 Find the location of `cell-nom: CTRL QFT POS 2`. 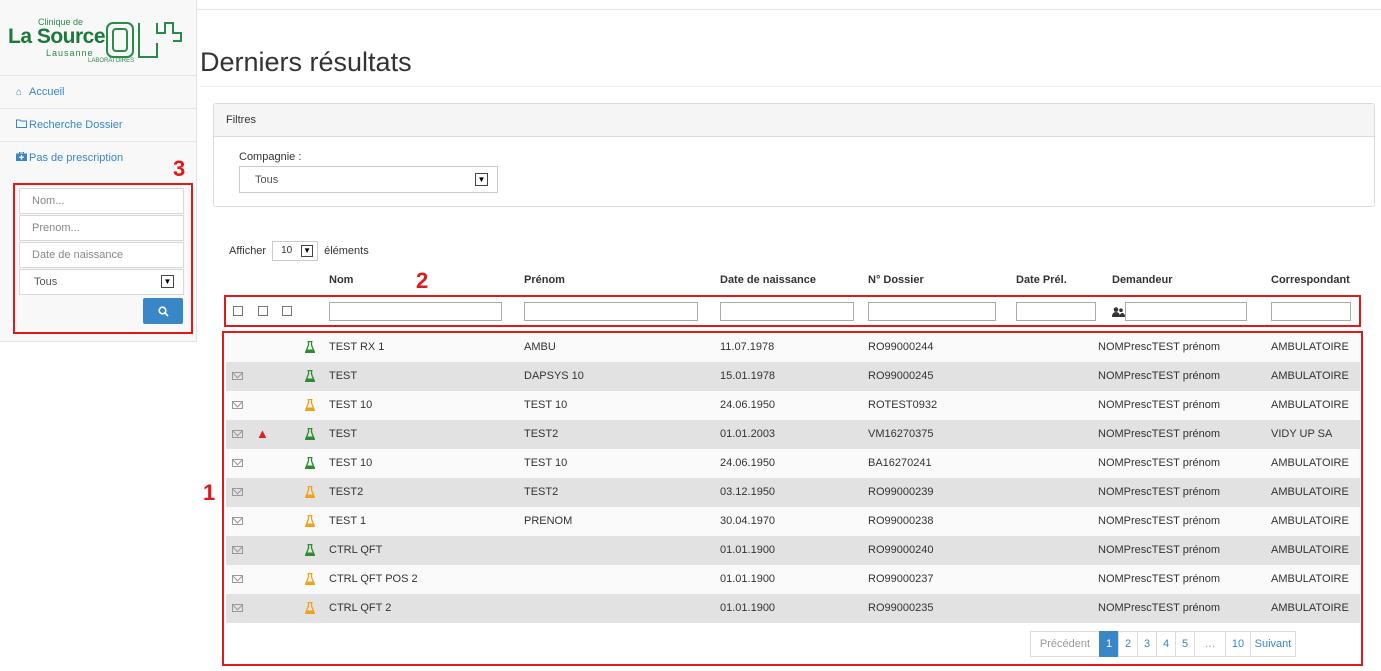

cell-nom: CTRL QFT POS 2 is located at coordinates (373, 579).